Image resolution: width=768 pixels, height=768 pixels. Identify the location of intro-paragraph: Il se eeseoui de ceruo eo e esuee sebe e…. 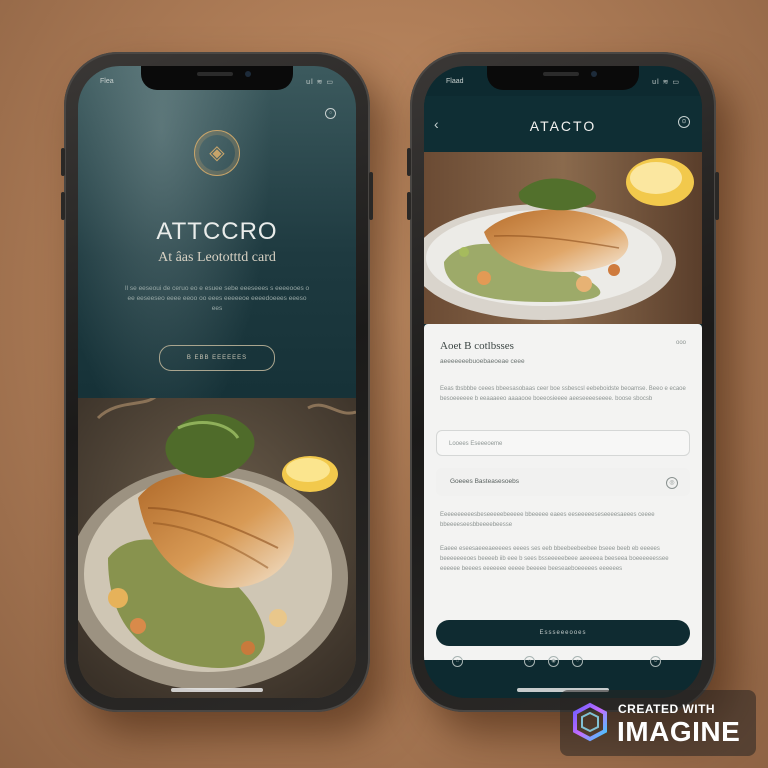
(217, 298).